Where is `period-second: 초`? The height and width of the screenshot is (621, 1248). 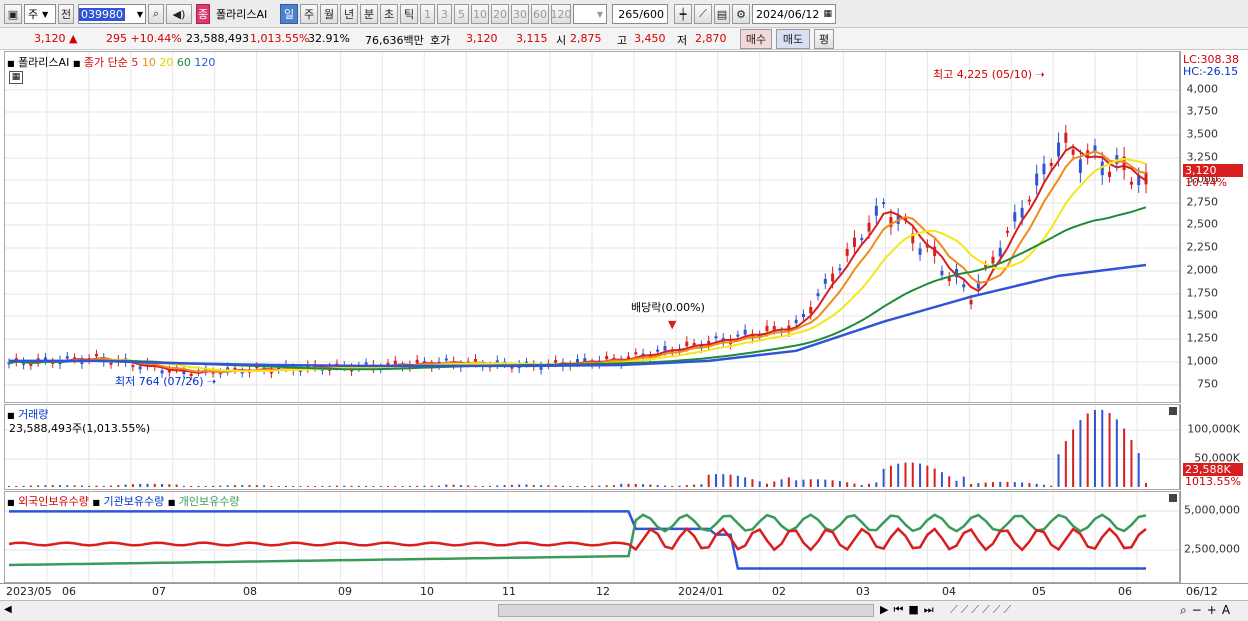
period-second: 초 is located at coordinates (389, 14).